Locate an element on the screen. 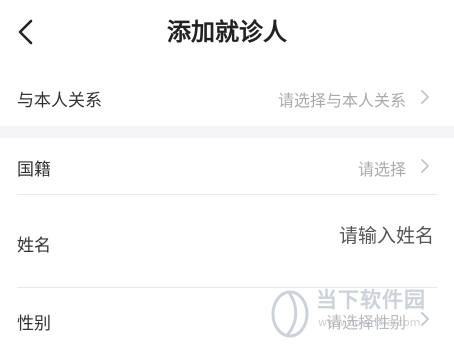 This screenshot has height=348, width=454. gender-placeholder: 请选择性别 is located at coordinates (365, 322).